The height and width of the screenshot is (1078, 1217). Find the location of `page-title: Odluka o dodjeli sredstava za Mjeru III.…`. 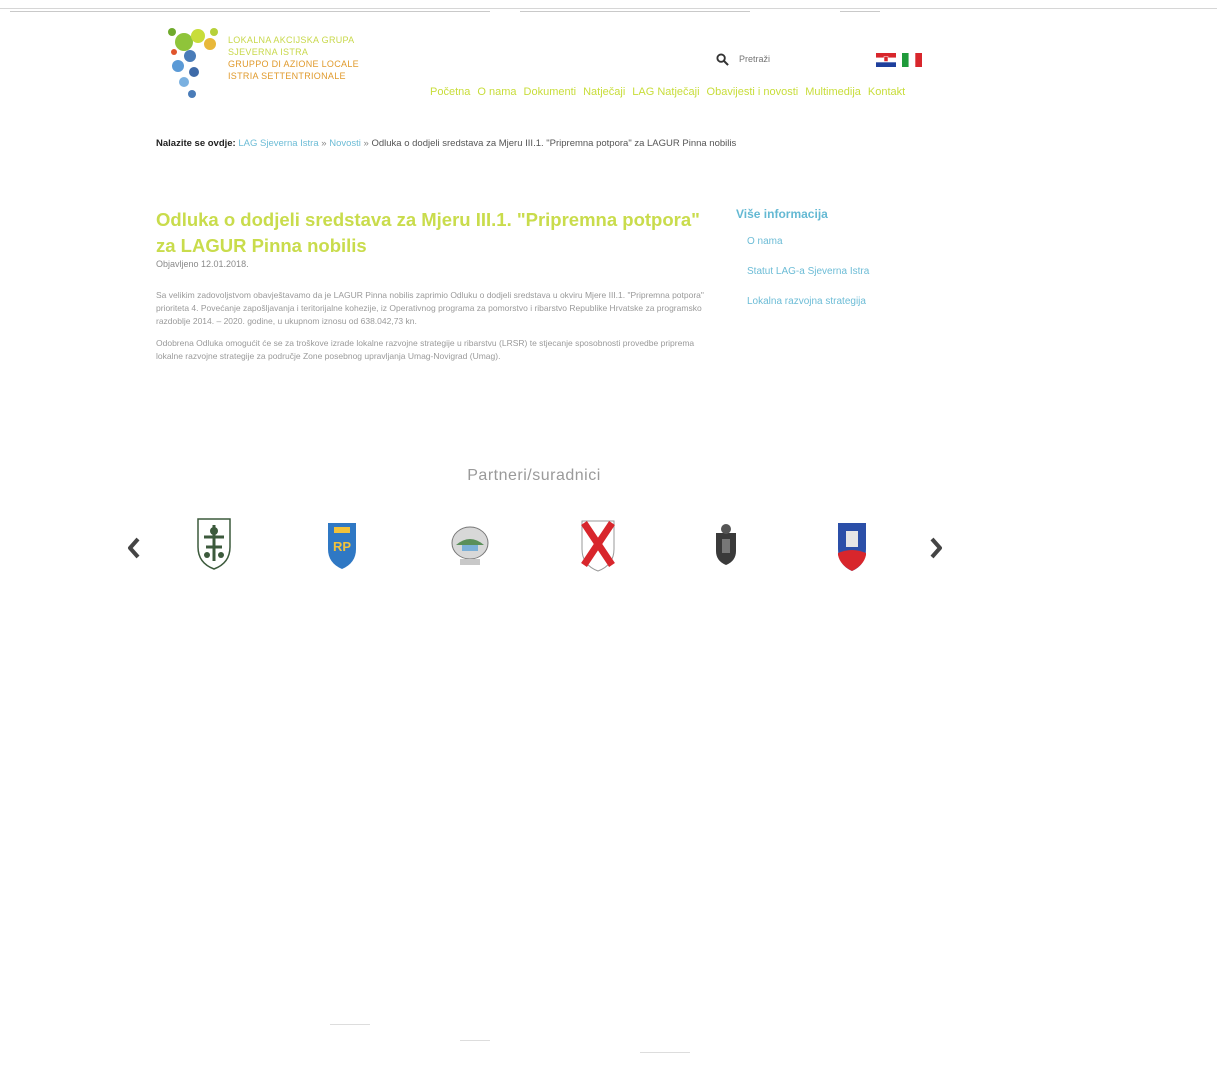

page-title: Odluka o dodjeli sredstava za Mjeru III.… is located at coordinates (428, 232).